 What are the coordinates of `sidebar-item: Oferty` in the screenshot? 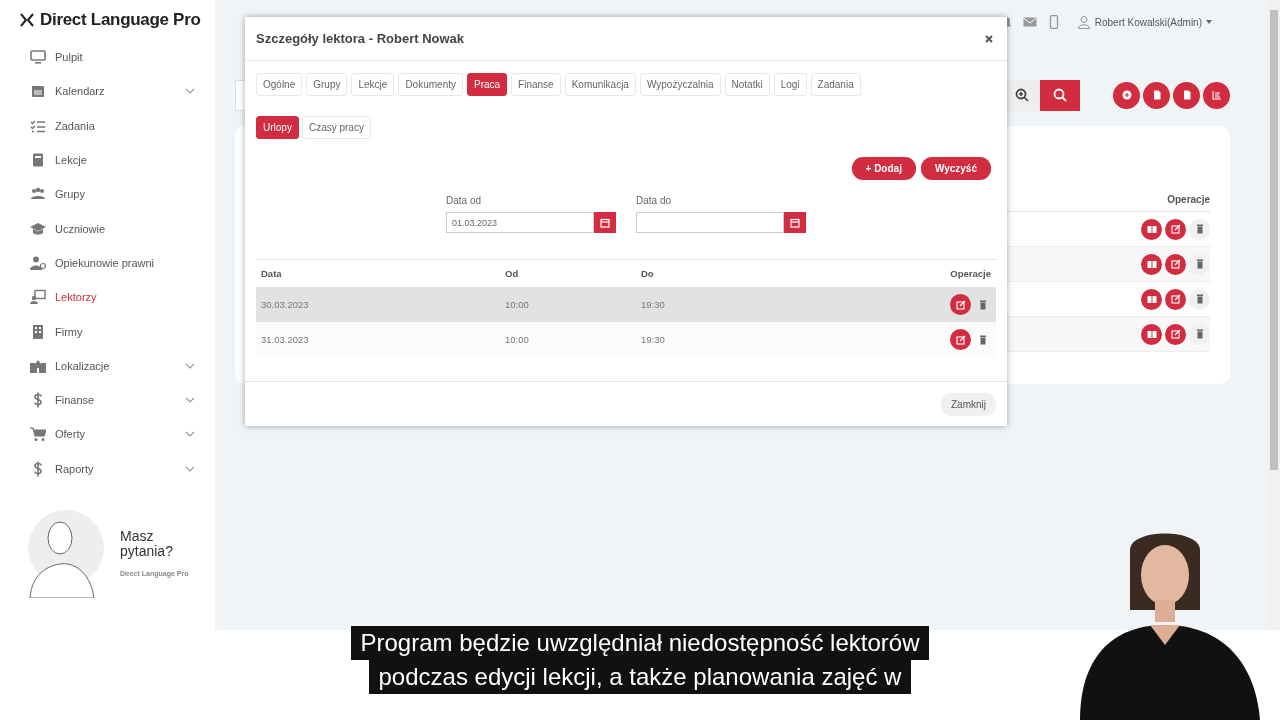 It's located at (110, 434).